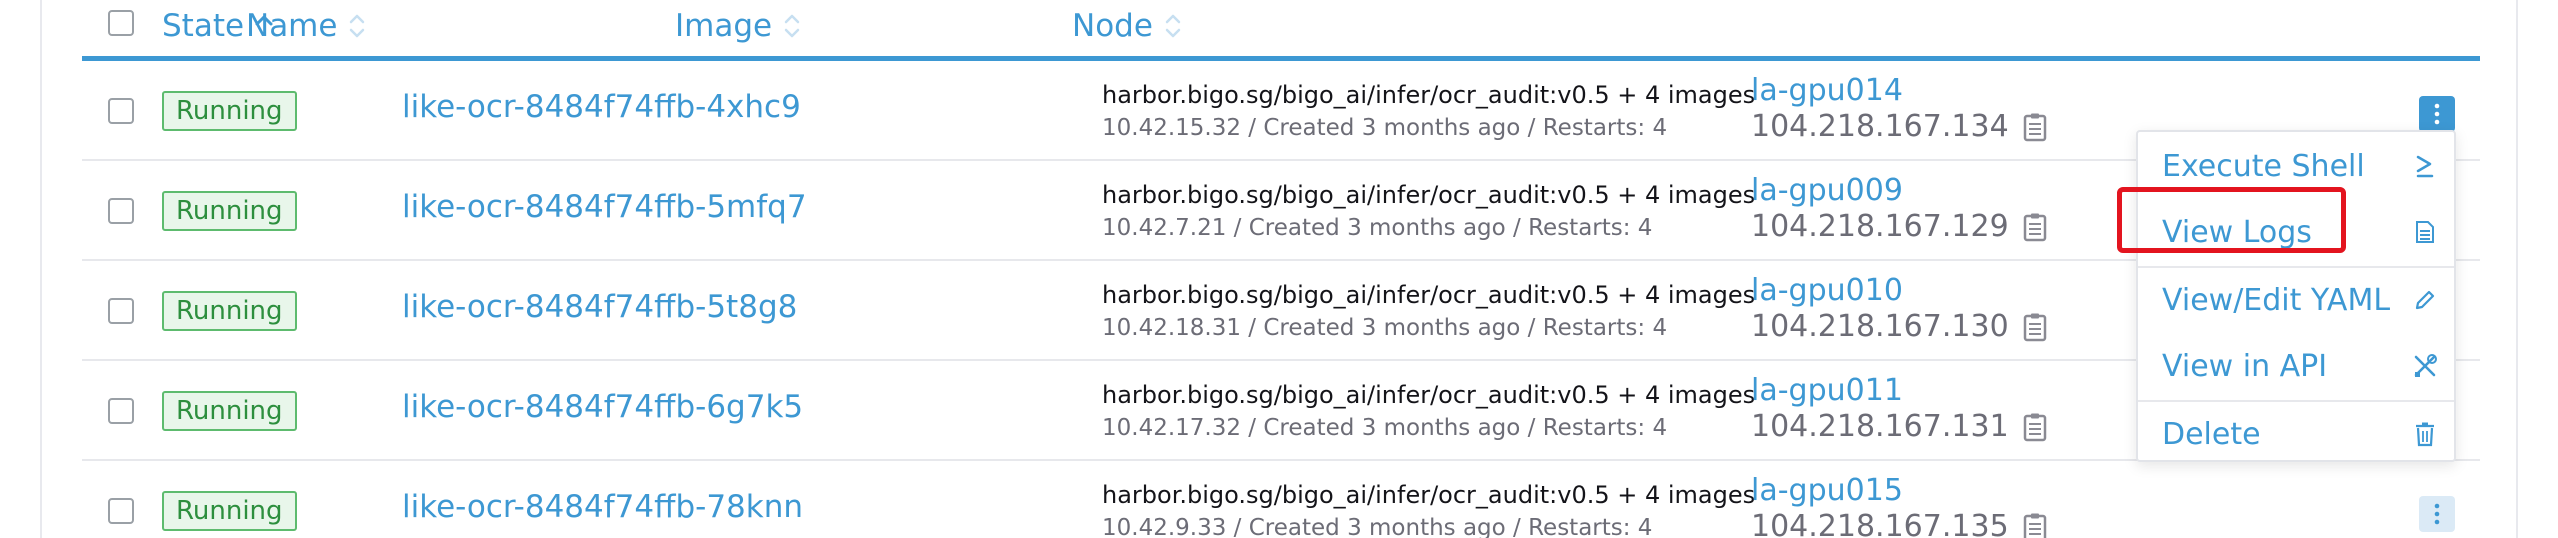  What do you see at coordinates (1827, 290) in the screenshot?
I see `node-link: la-gpu010` at bounding box center [1827, 290].